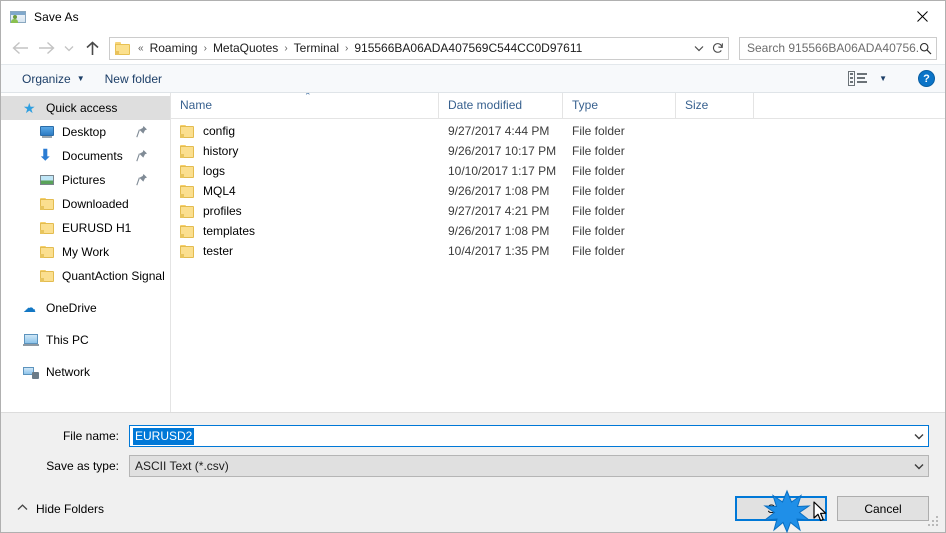 The height and width of the screenshot is (533, 946). Describe the element at coordinates (883, 508) in the screenshot. I see `cancel-button: Cancel` at that location.